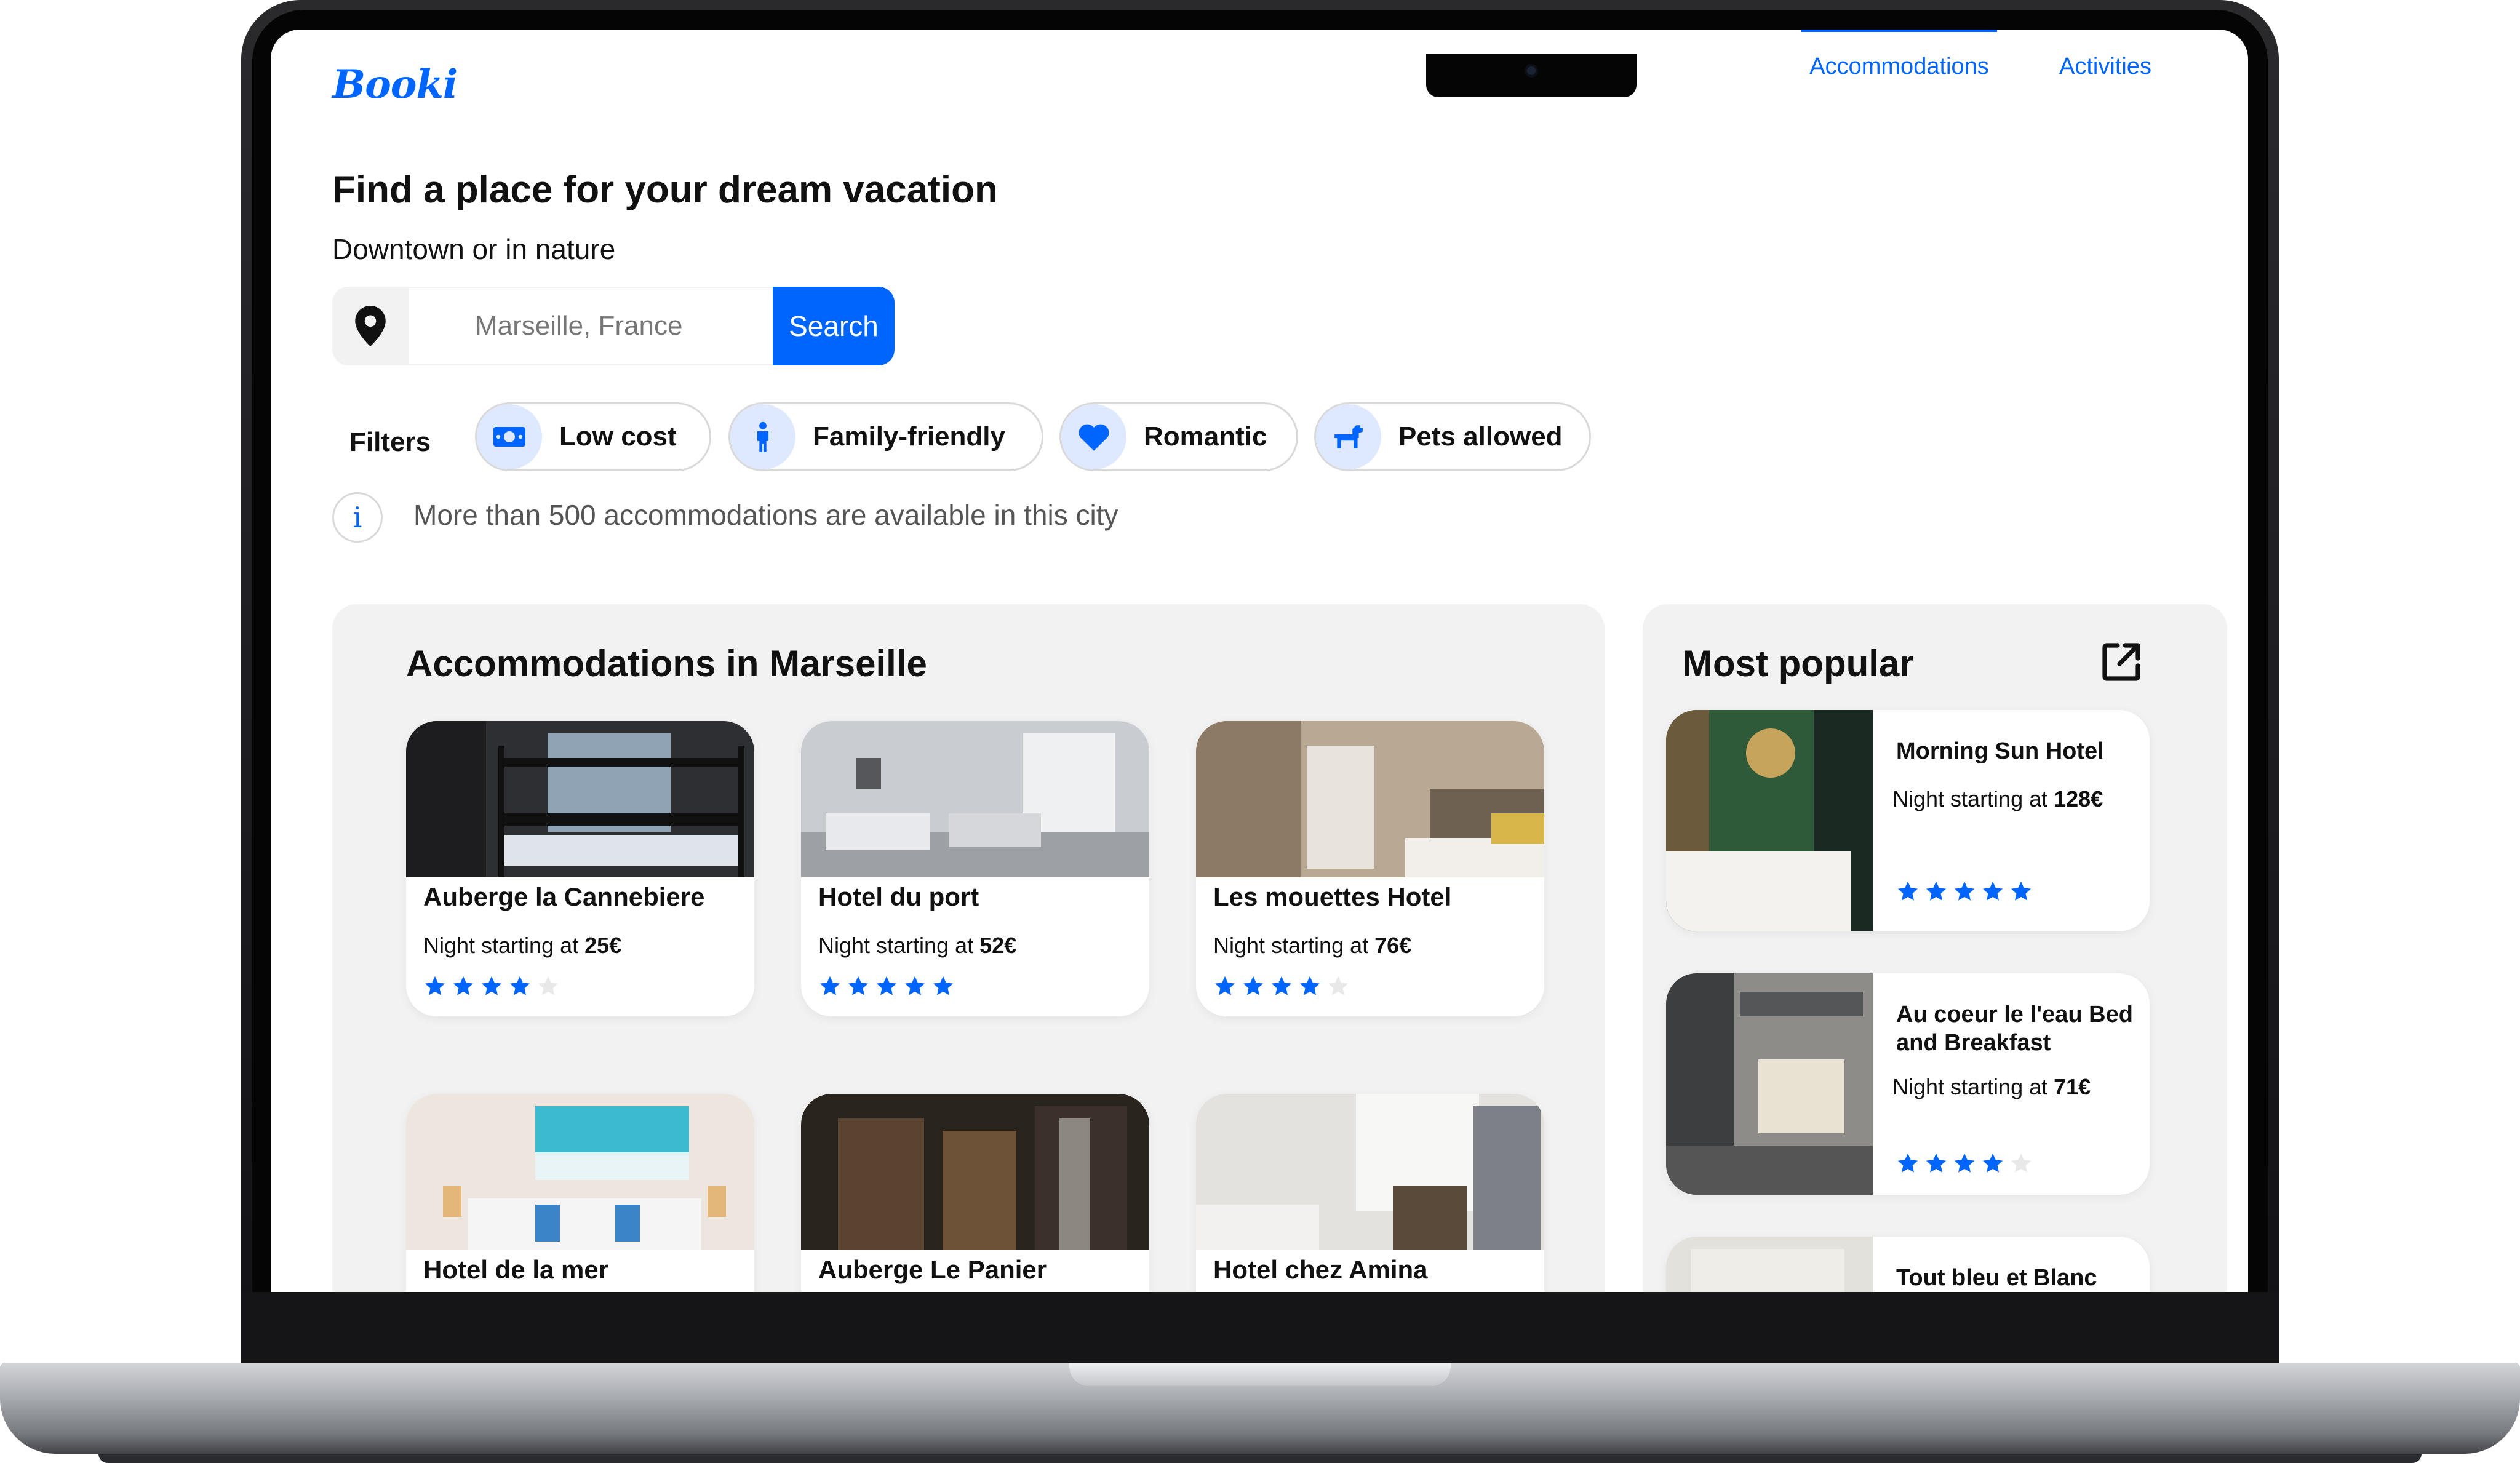  Describe the element at coordinates (1798, 663) in the screenshot. I see `section-title: Most popular` at that location.